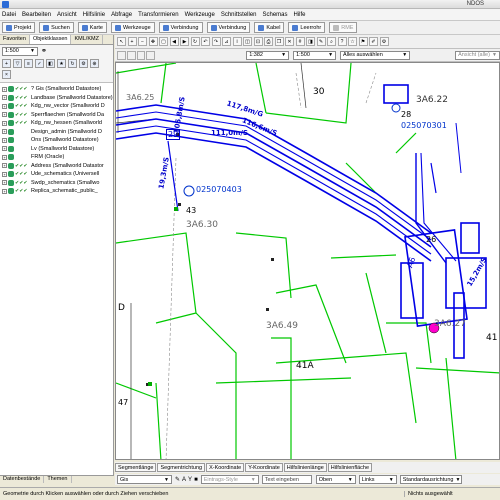  What do you see at coordinates (56, 166) in the screenshot?
I see `datasource-row: + ✔✔✔ Address (Smallworld Datastor` at bounding box center [56, 166].